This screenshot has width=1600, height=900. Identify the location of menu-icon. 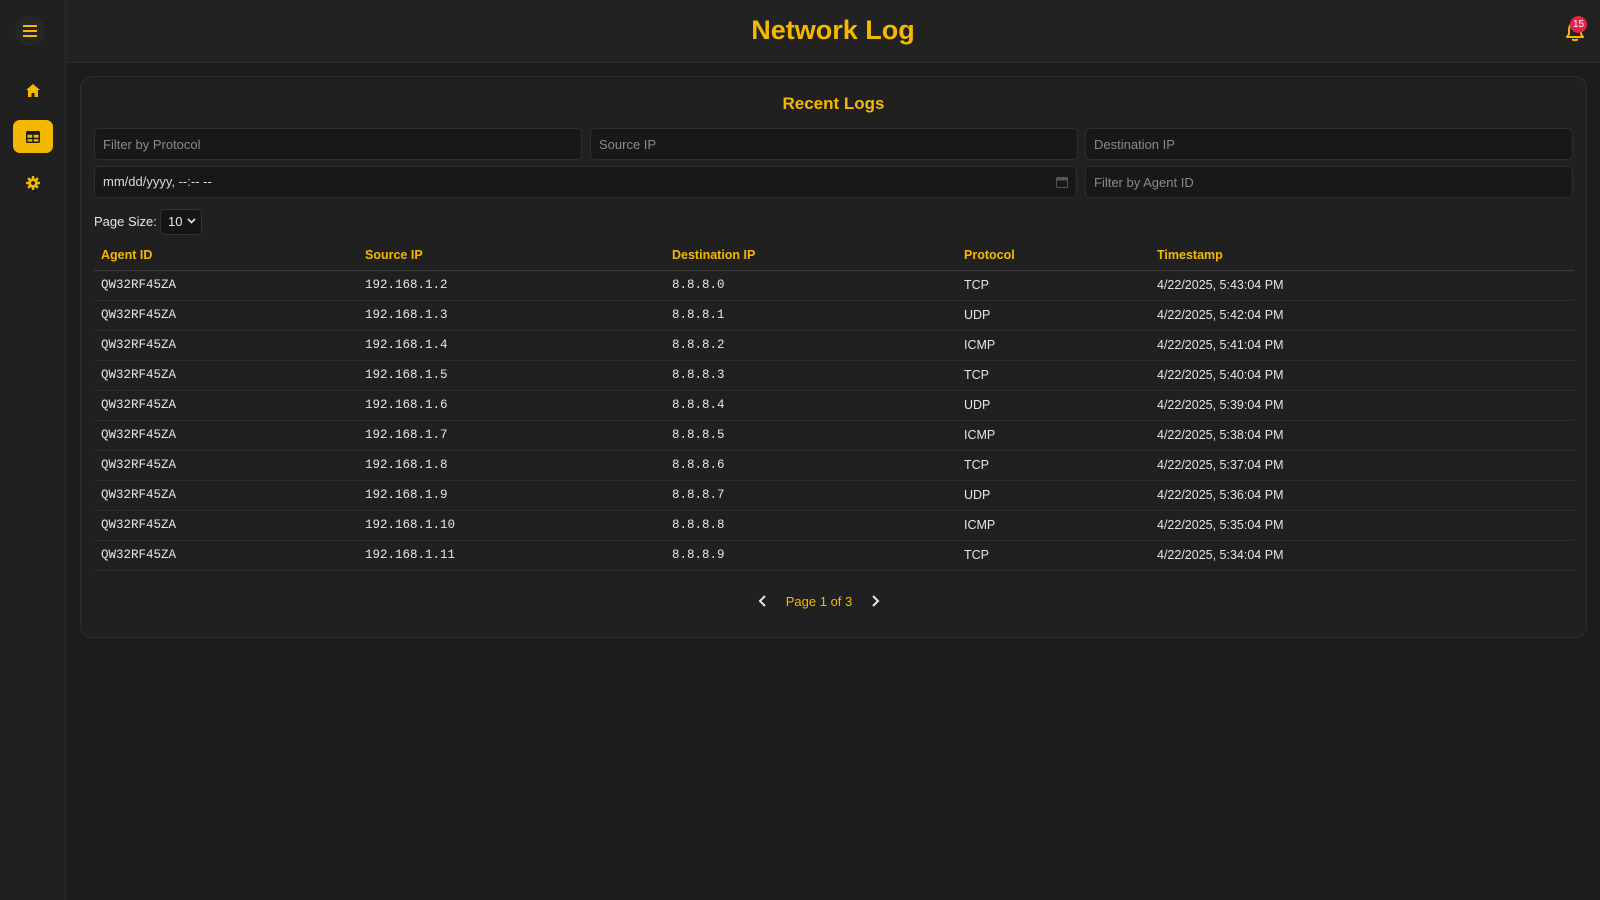
(30, 31).